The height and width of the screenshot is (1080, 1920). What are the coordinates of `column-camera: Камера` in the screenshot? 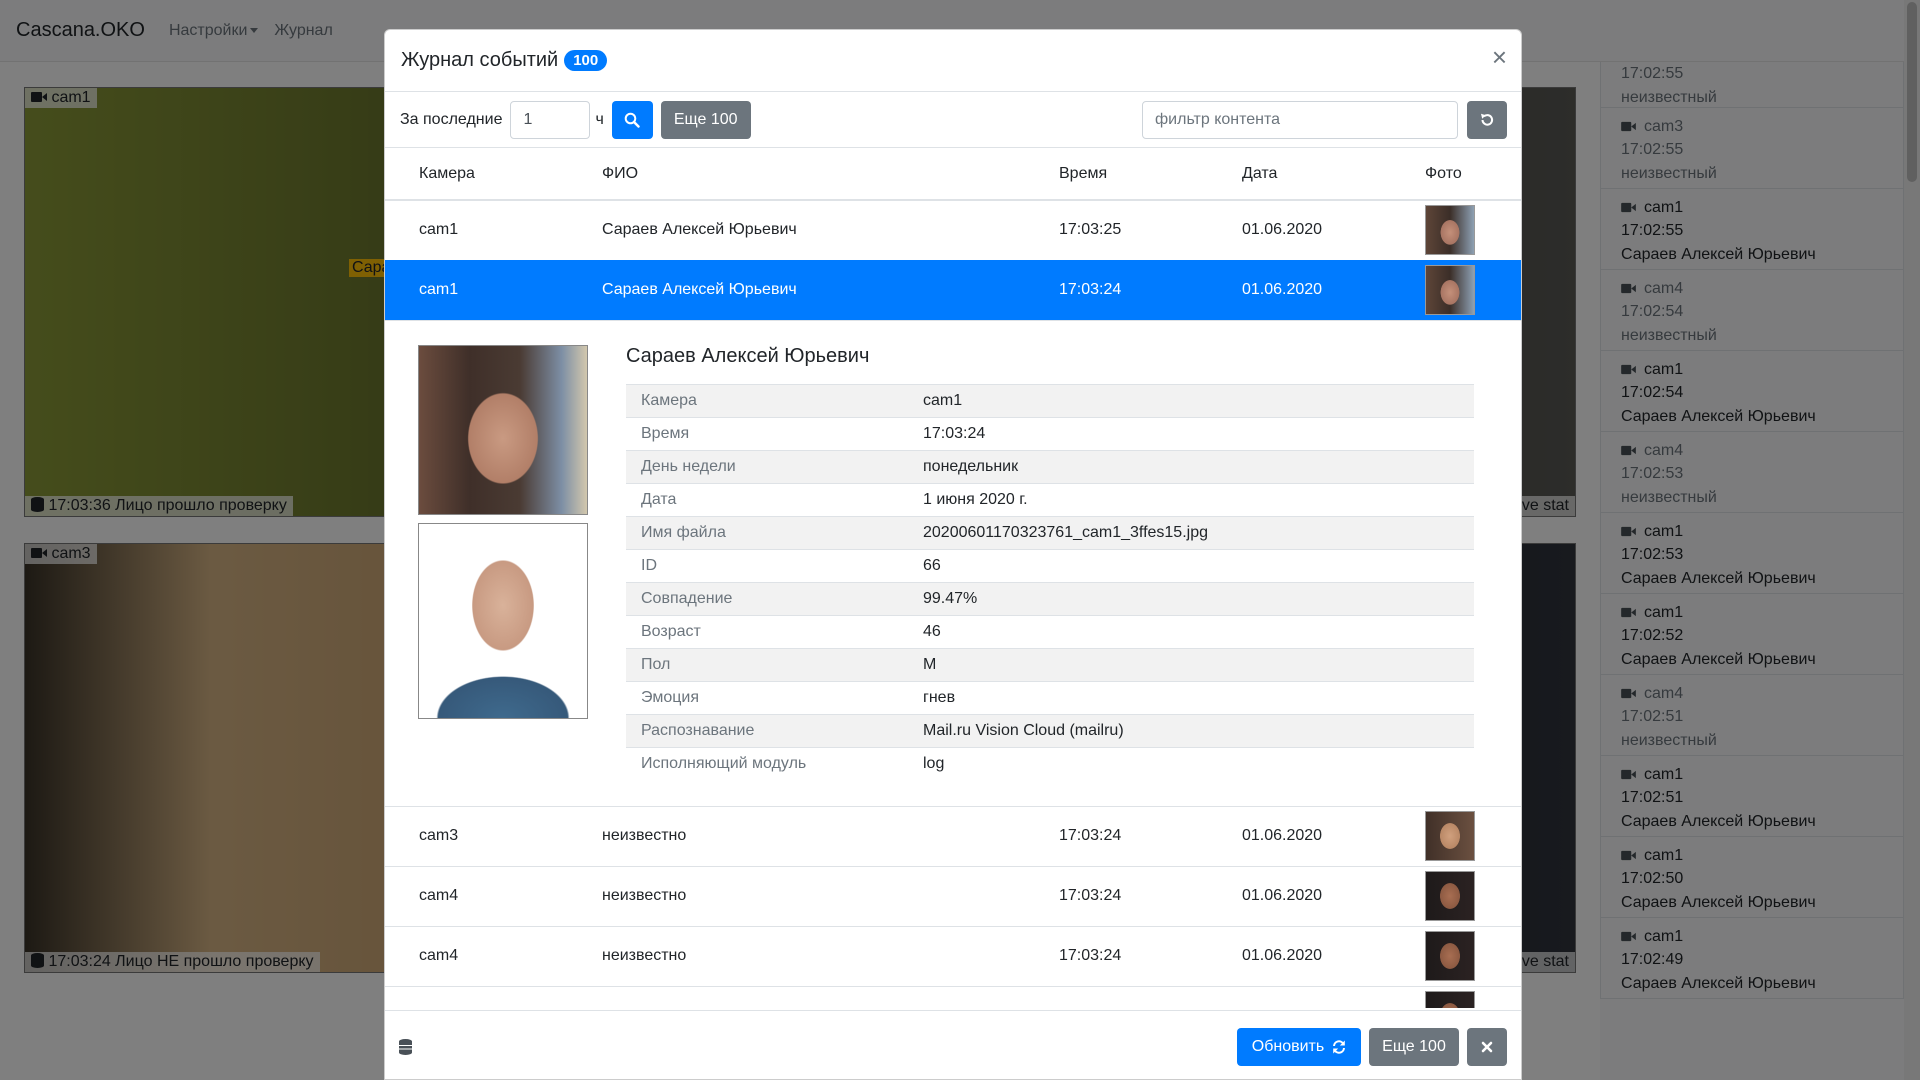 It's located at (476, 174).